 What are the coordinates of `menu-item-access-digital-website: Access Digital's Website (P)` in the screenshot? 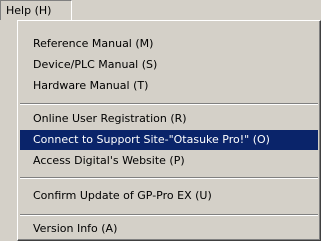 It's located at (169, 161).